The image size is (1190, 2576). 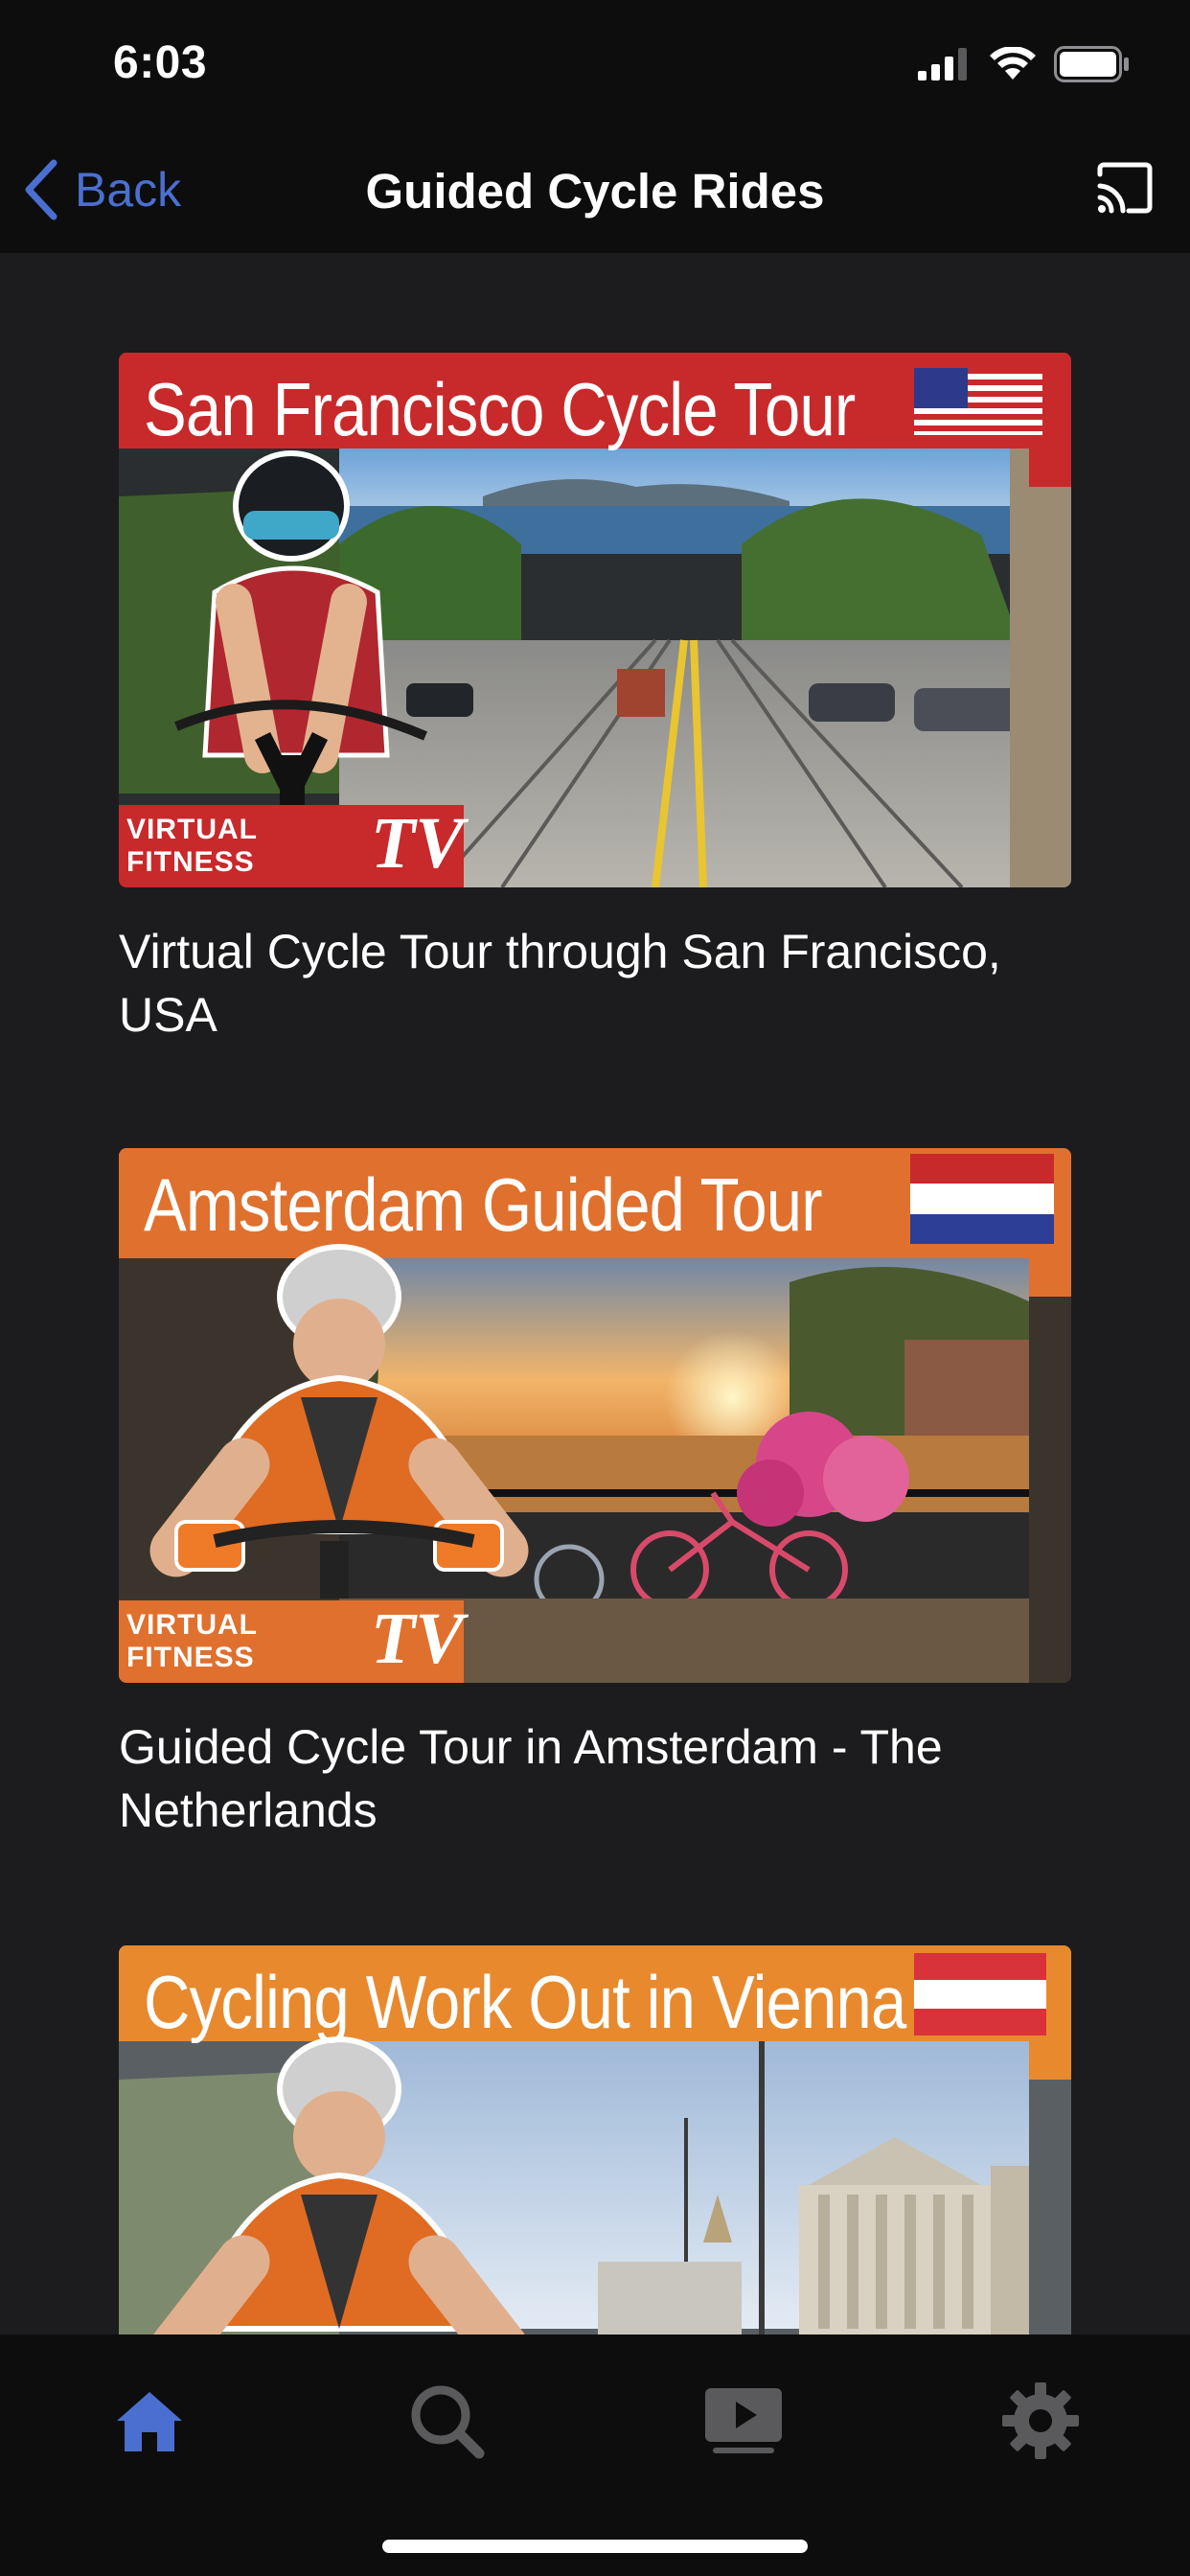 What do you see at coordinates (1013, 63) in the screenshot?
I see `wifi-icon` at bounding box center [1013, 63].